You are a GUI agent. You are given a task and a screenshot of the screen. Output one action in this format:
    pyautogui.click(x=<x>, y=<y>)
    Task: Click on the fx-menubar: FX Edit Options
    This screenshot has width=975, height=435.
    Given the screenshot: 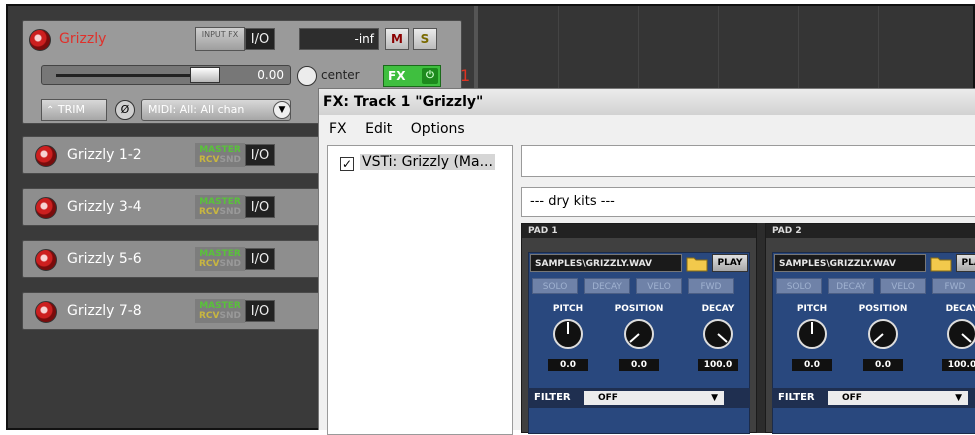 What is the action you would take?
    pyautogui.click(x=647, y=129)
    